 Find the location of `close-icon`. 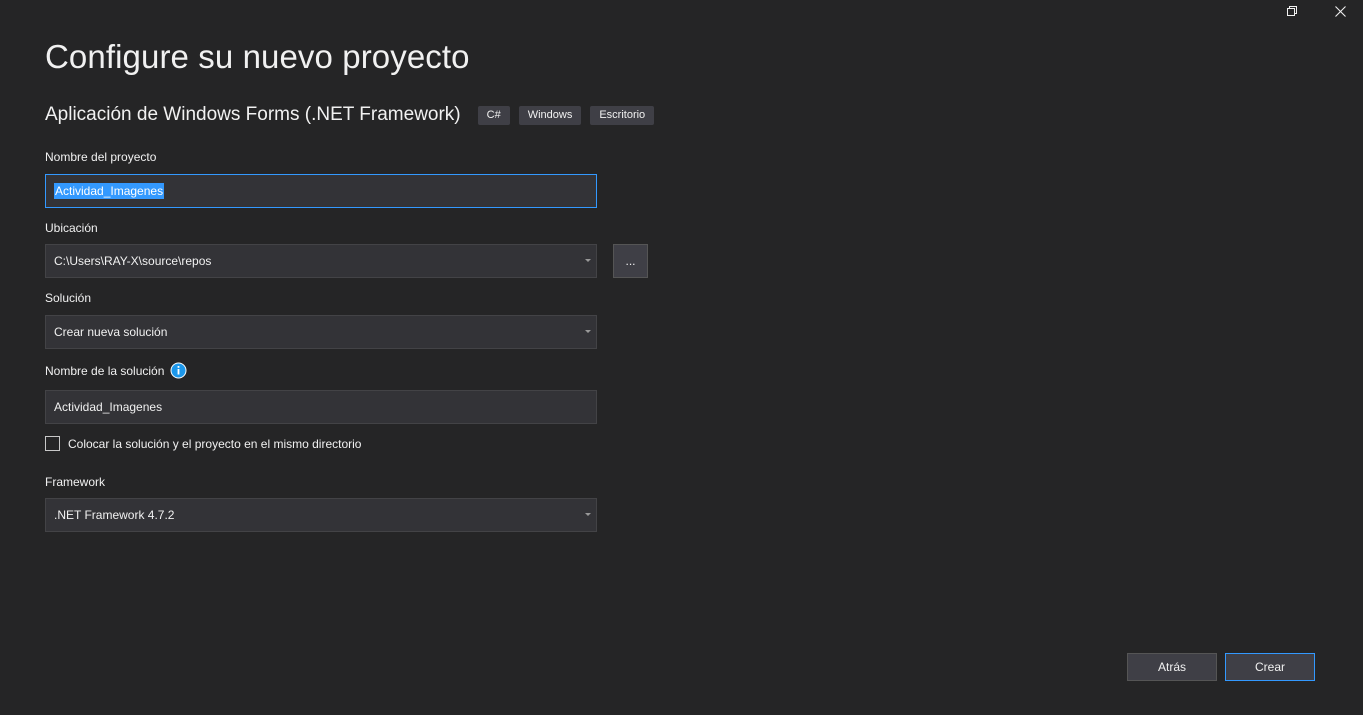

close-icon is located at coordinates (1340, 13).